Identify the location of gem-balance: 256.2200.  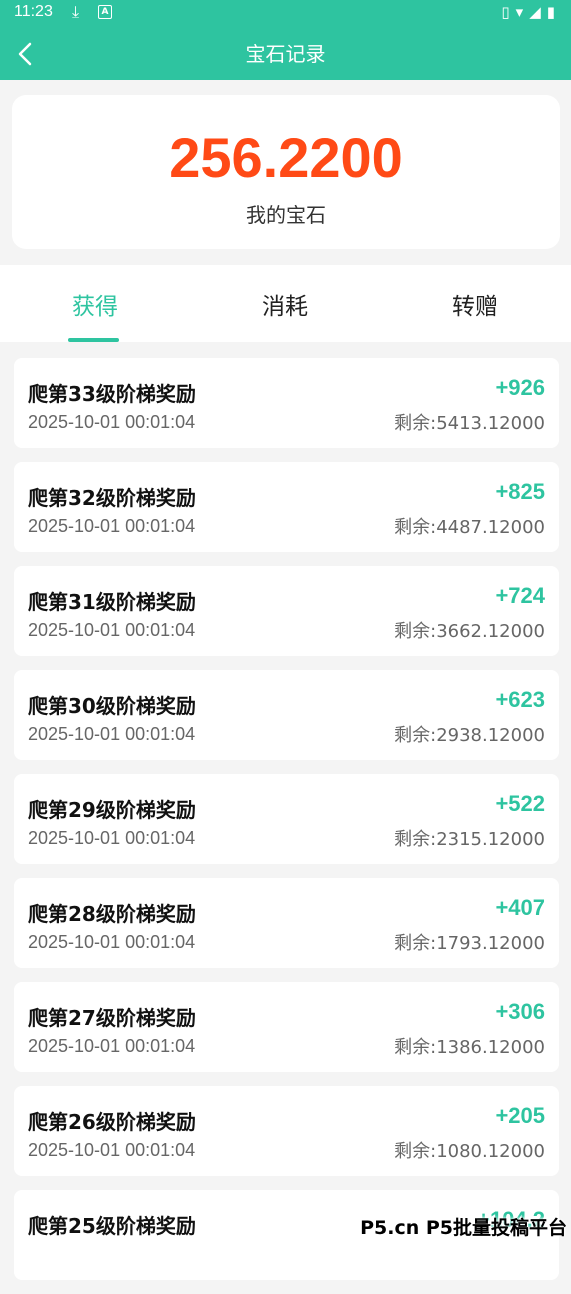
(286, 157).